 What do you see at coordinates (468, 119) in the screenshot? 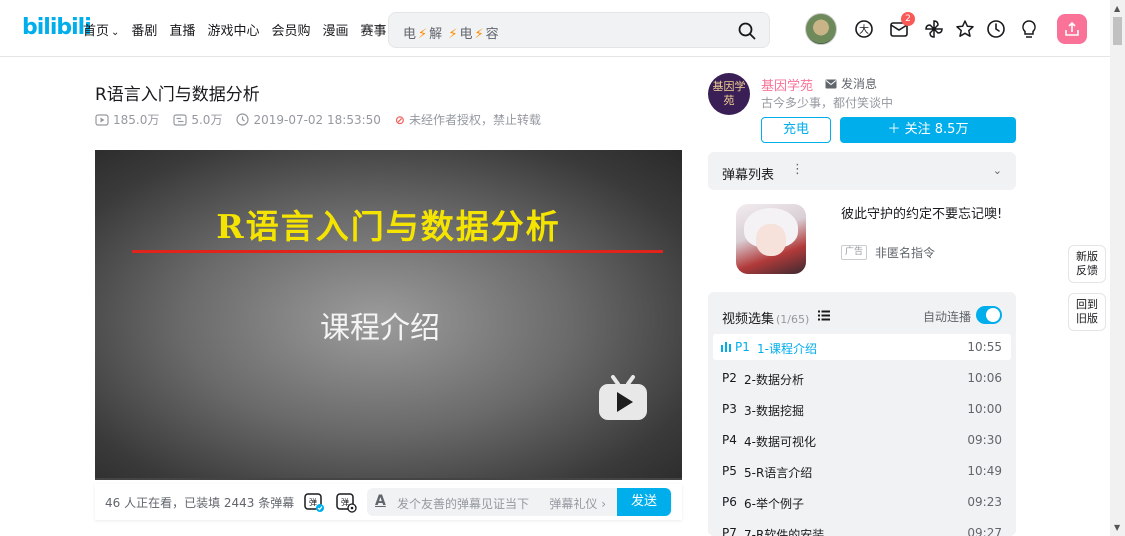
I see `copyright-notice: ⊘ 未经作者授权，禁止转载` at bounding box center [468, 119].